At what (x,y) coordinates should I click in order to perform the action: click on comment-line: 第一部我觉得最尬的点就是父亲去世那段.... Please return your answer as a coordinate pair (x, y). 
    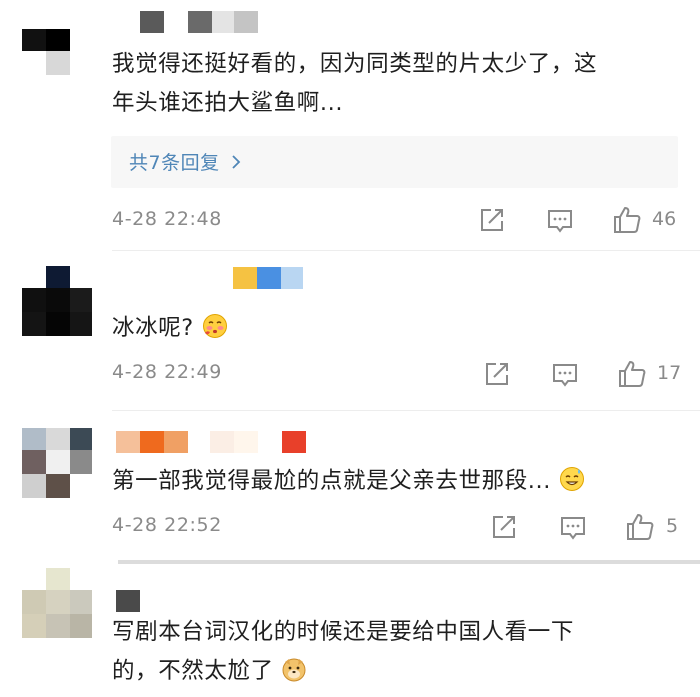
    Looking at the image, I should click on (332, 481).